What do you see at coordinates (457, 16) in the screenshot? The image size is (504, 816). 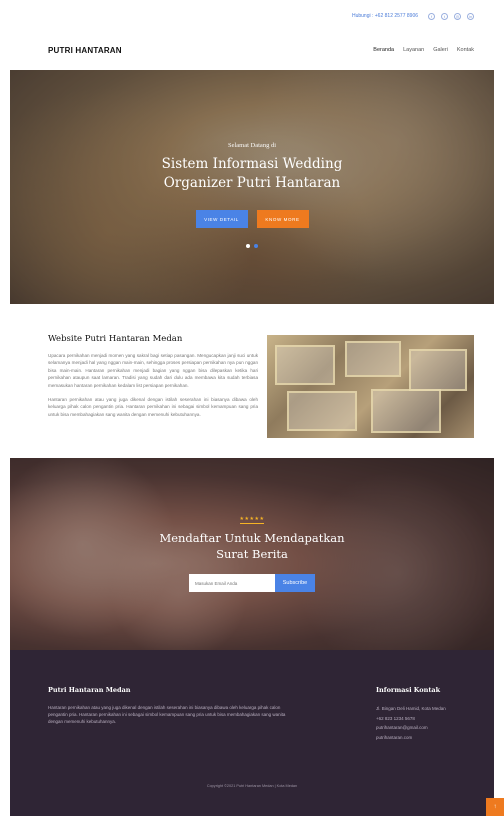 I see `instagram-icon: ◎` at bounding box center [457, 16].